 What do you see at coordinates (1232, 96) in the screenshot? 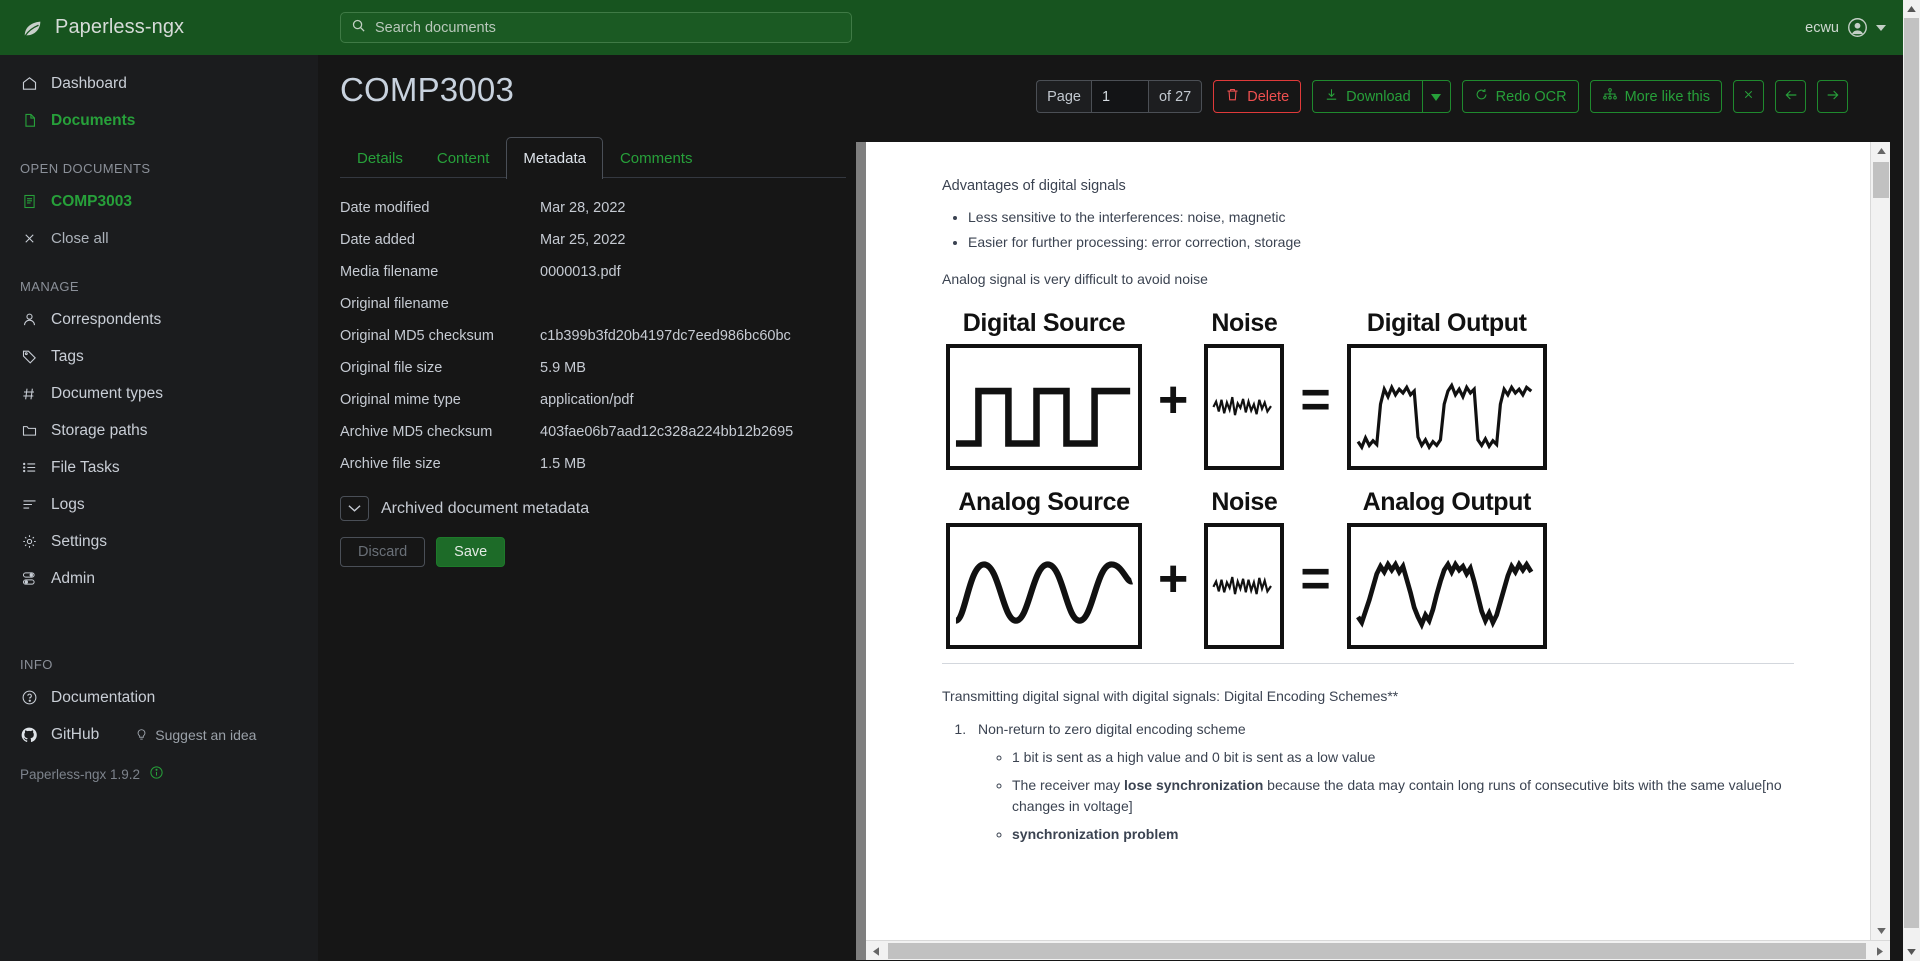
I see `trash-icon` at bounding box center [1232, 96].